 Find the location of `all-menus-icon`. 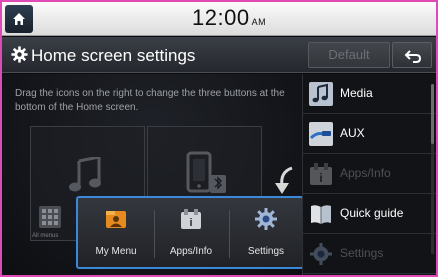

all-menus-icon is located at coordinates (50, 217).